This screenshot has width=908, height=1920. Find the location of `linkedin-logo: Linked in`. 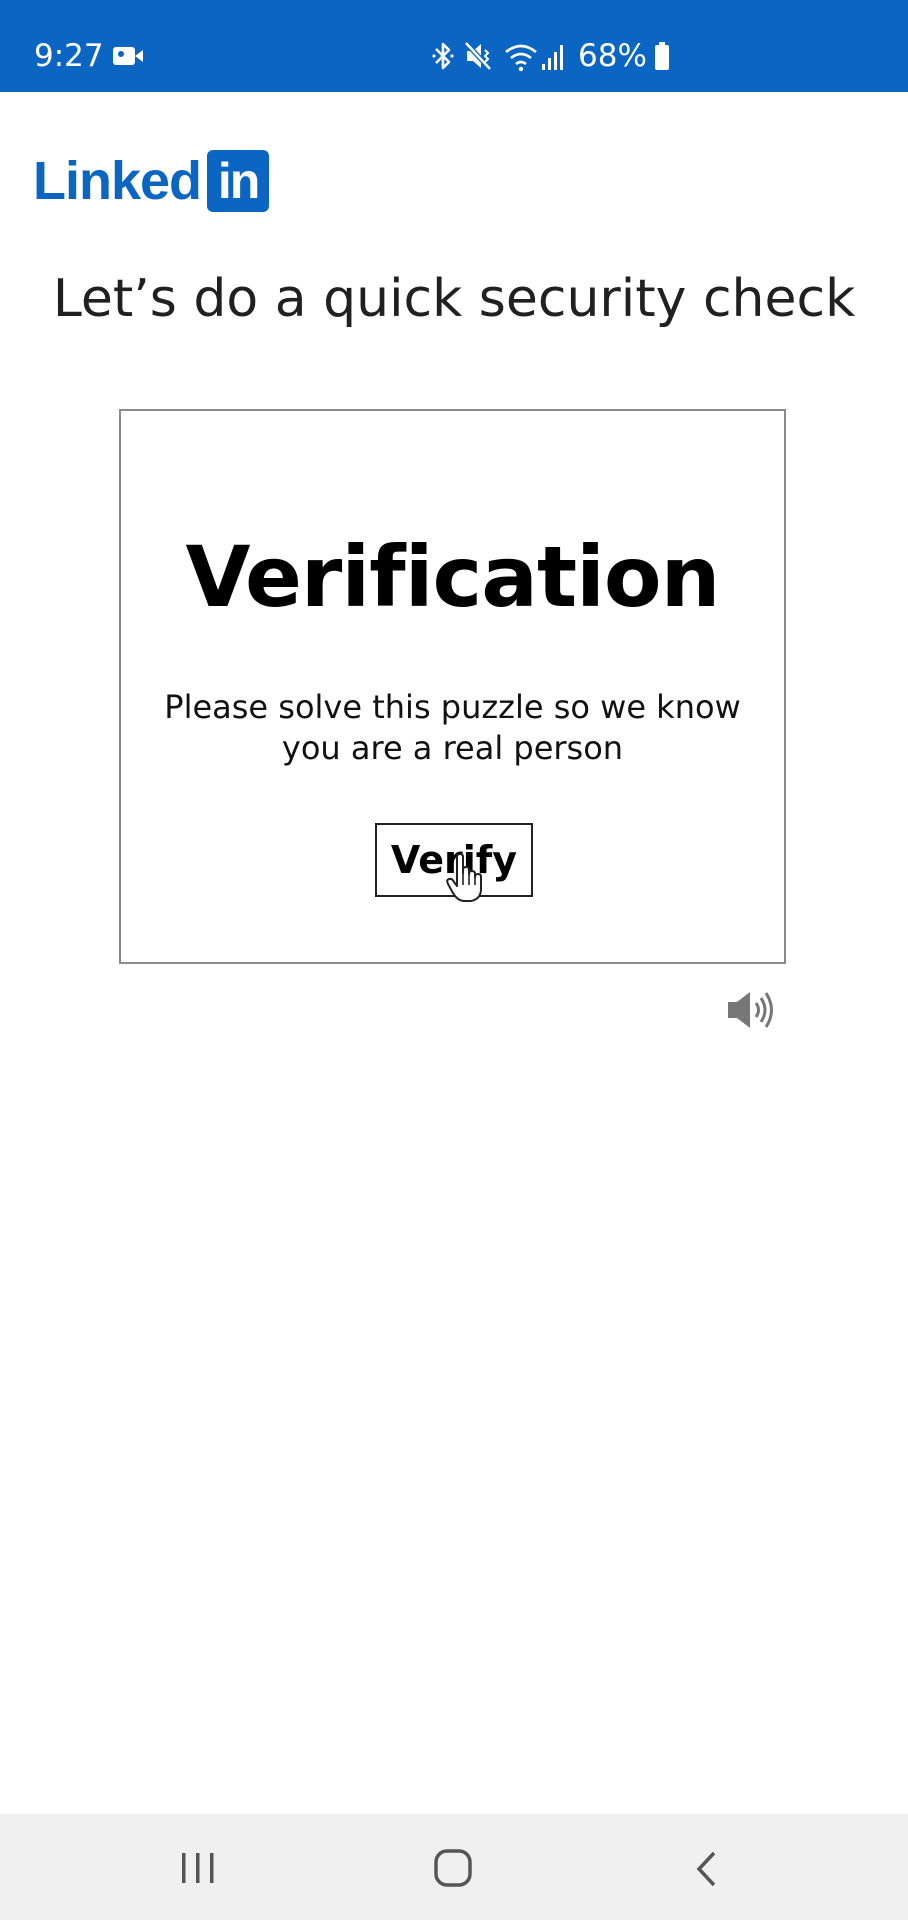

linkedin-logo: Linked in is located at coordinates (151, 181).